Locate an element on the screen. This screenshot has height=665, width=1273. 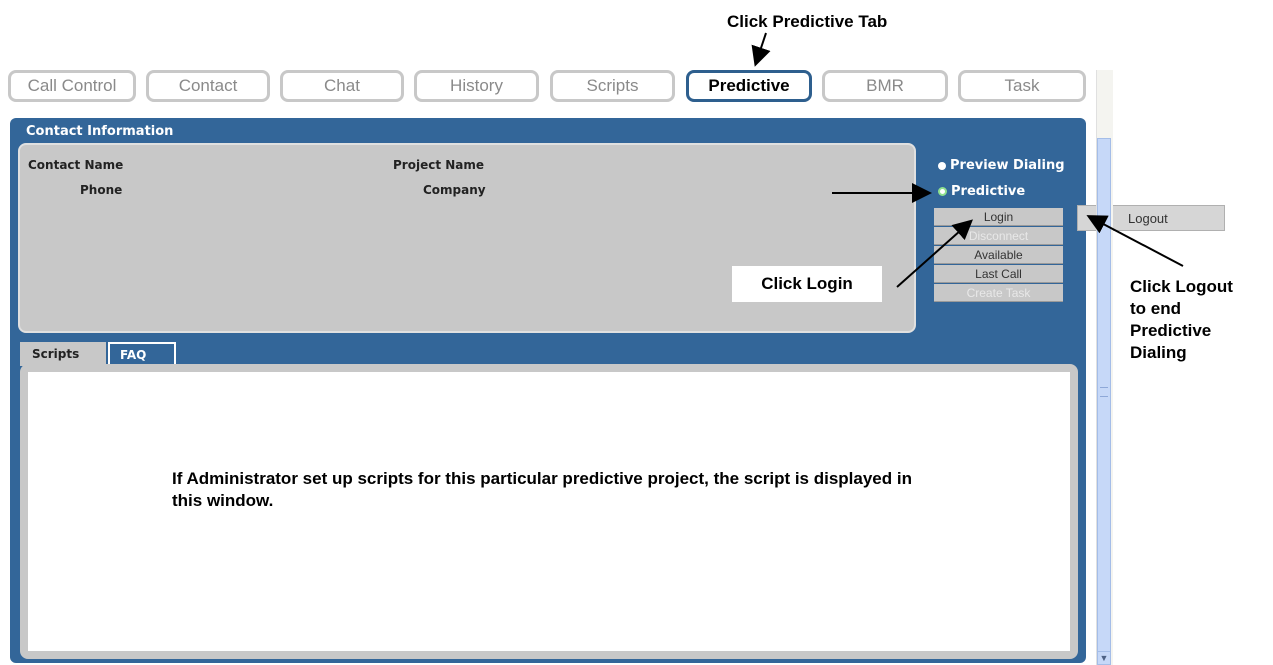
tab-contact: Contact is located at coordinates (208, 86).